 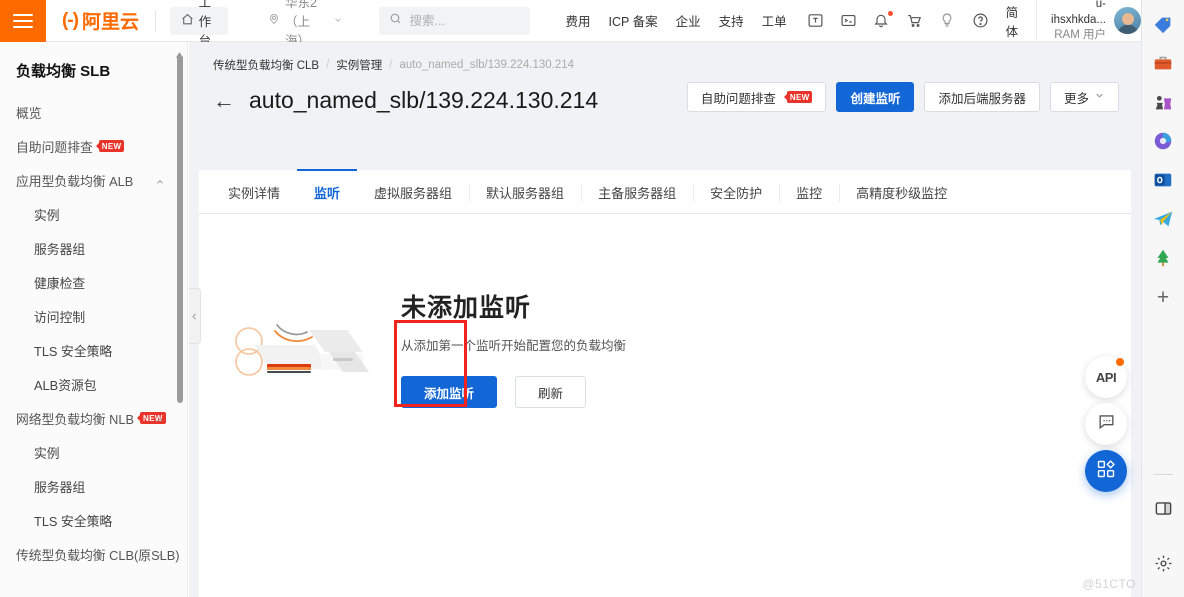 What do you see at coordinates (513, 392) in the screenshot?
I see `empty-state-actions: 添加监听 刷新` at bounding box center [513, 392].